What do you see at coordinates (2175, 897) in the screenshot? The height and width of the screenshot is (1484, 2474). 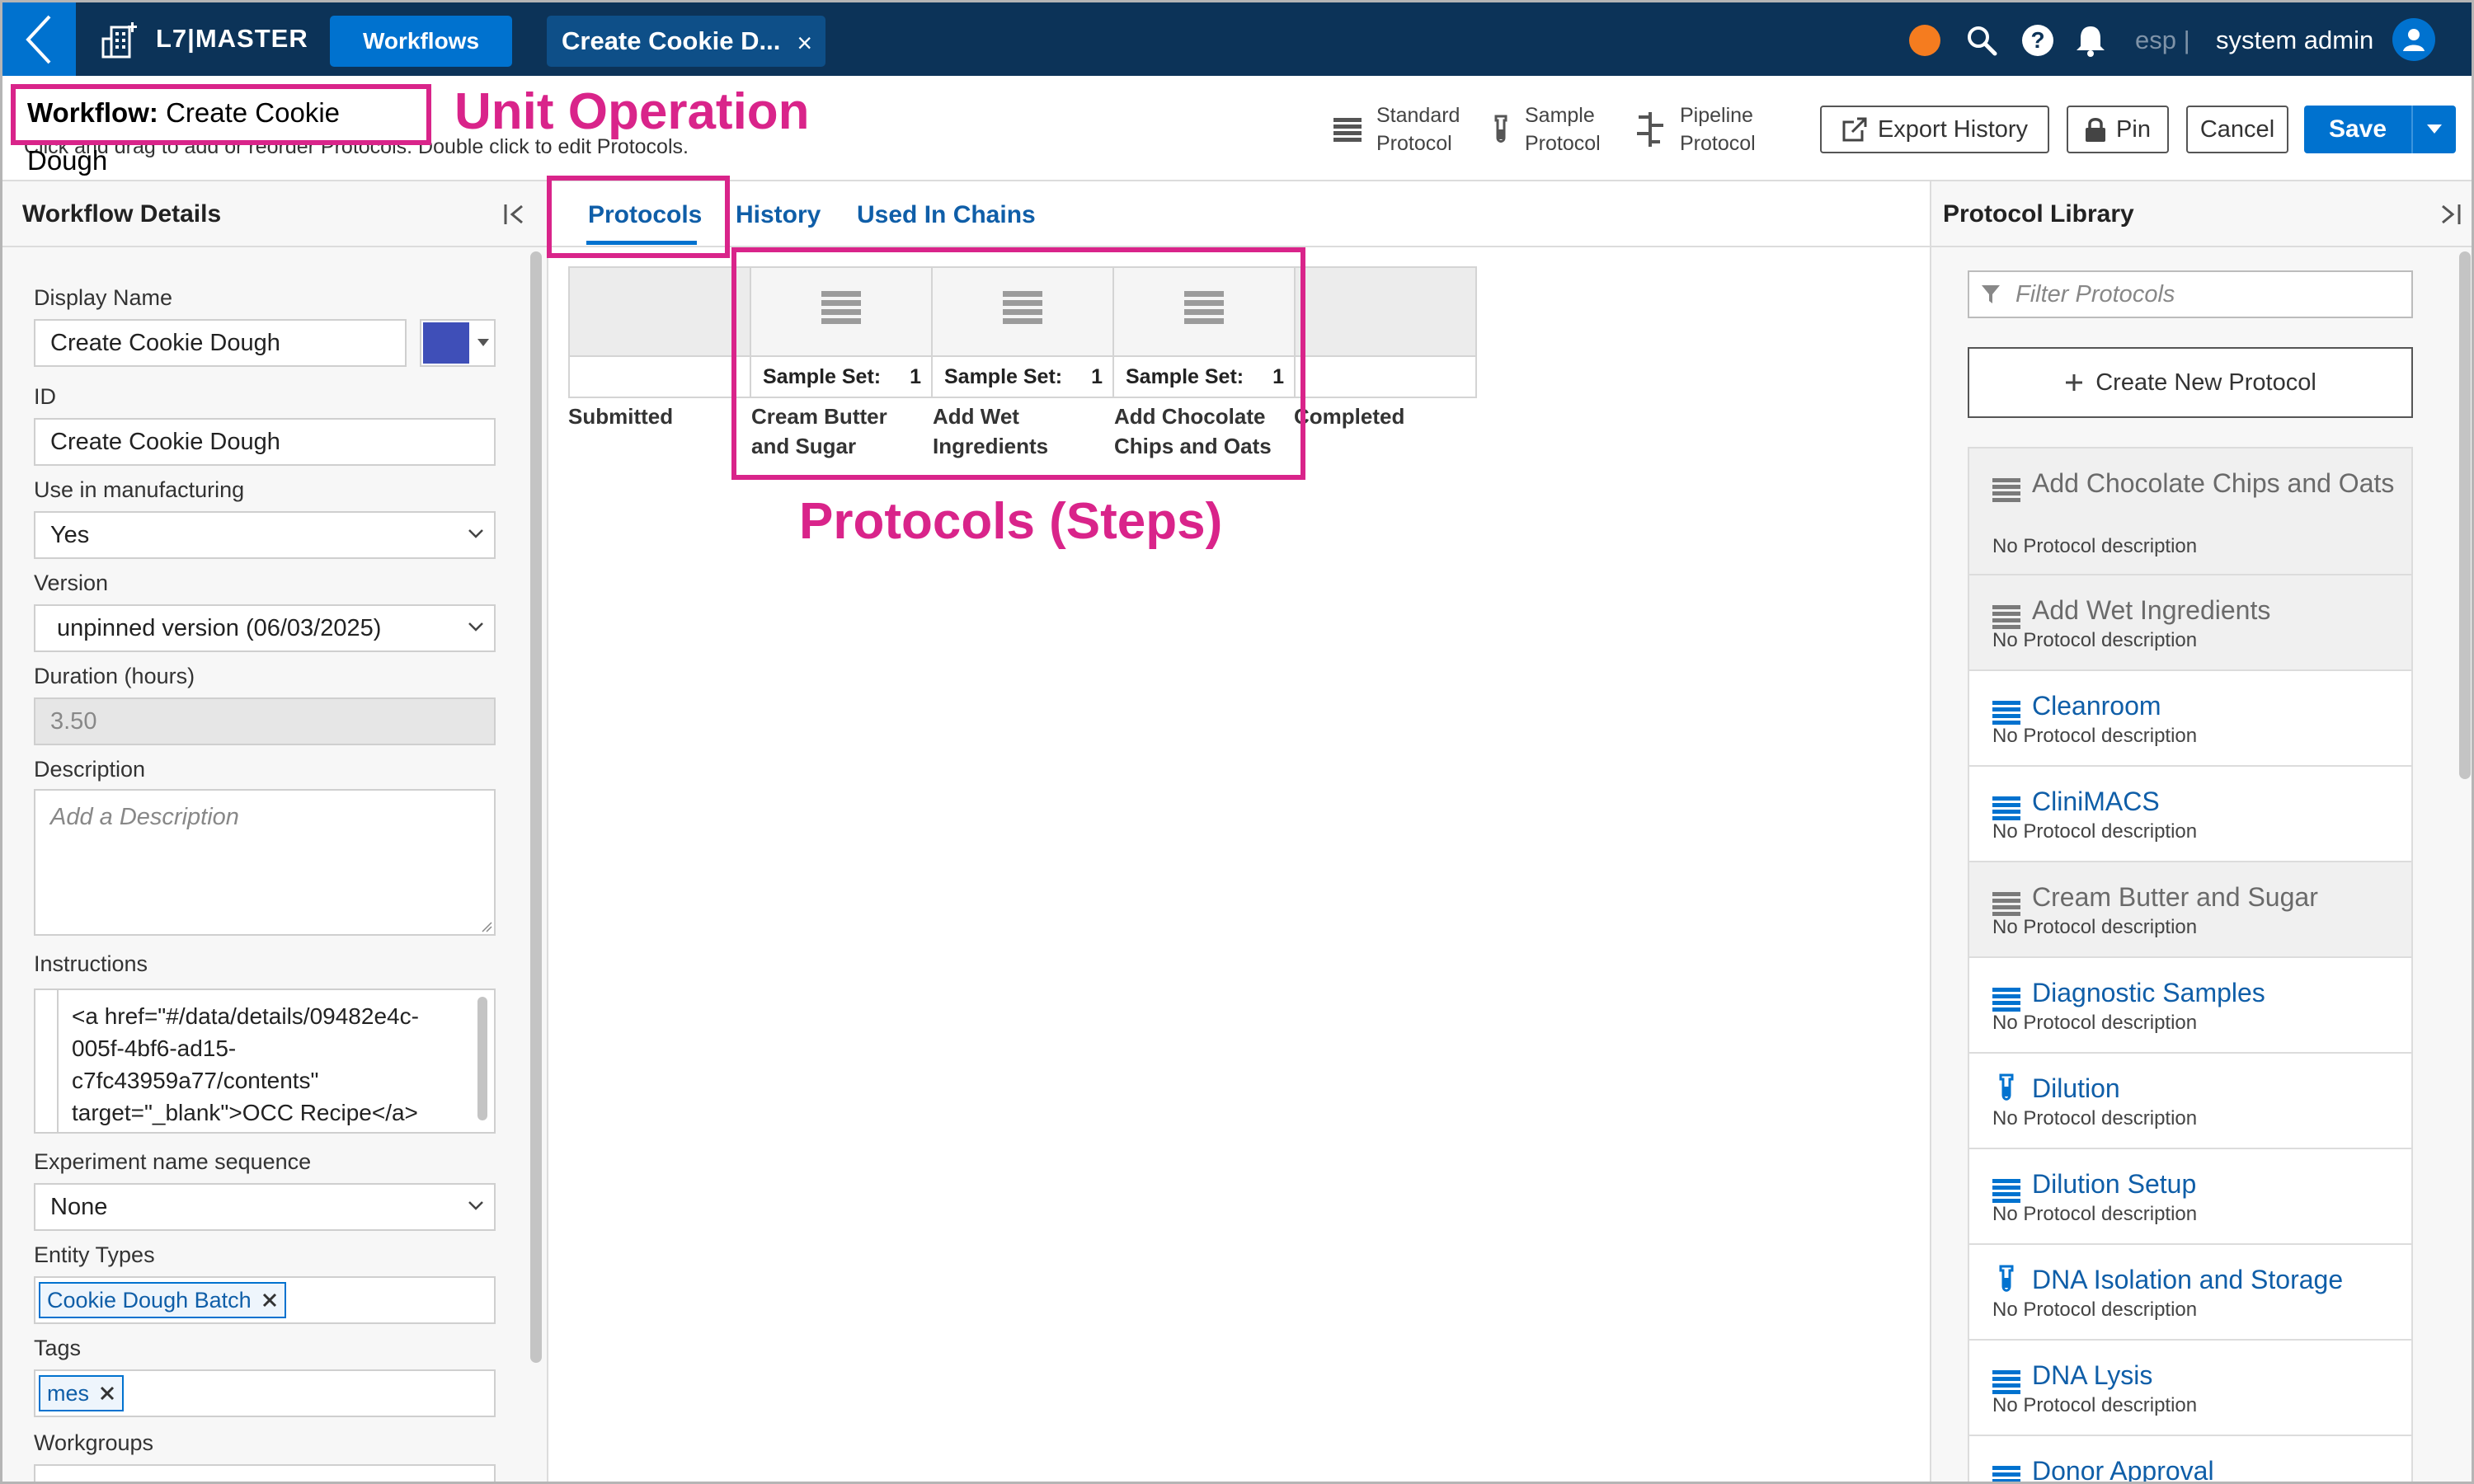 I see `library-item-name: Cream Butter and Sugar` at bounding box center [2175, 897].